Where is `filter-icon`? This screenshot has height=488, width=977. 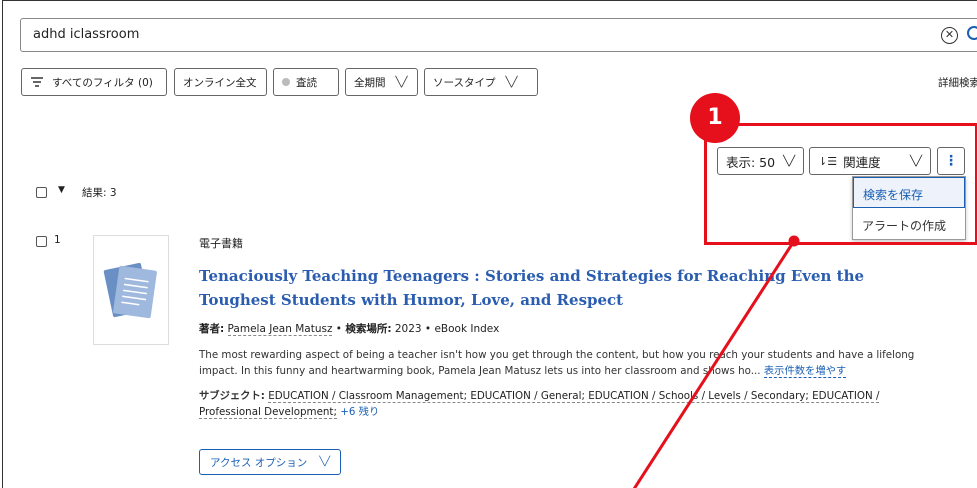
filter-icon is located at coordinates (37, 82).